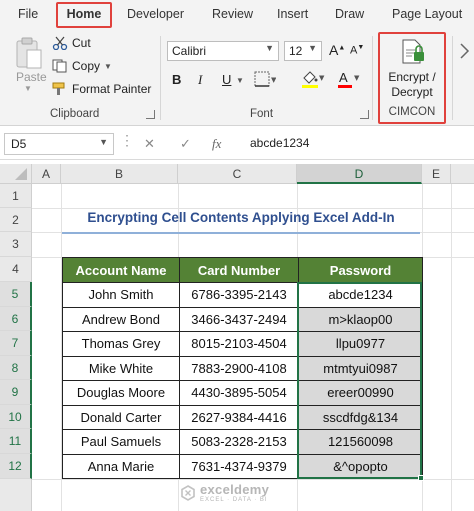 Image resolution: width=474 pixels, height=511 pixels. I want to click on tab-insert: Insert, so click(292, 14).